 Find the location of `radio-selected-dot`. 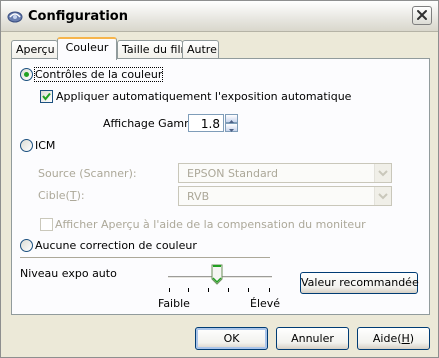

radio-selected-dot is located at coordinates (26, 74).